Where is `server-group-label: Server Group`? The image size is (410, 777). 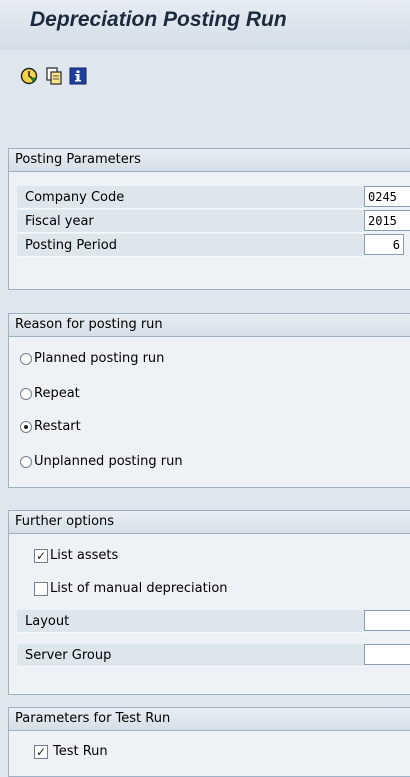 server-group-label: Server Group is located at coordinates (190, 655).